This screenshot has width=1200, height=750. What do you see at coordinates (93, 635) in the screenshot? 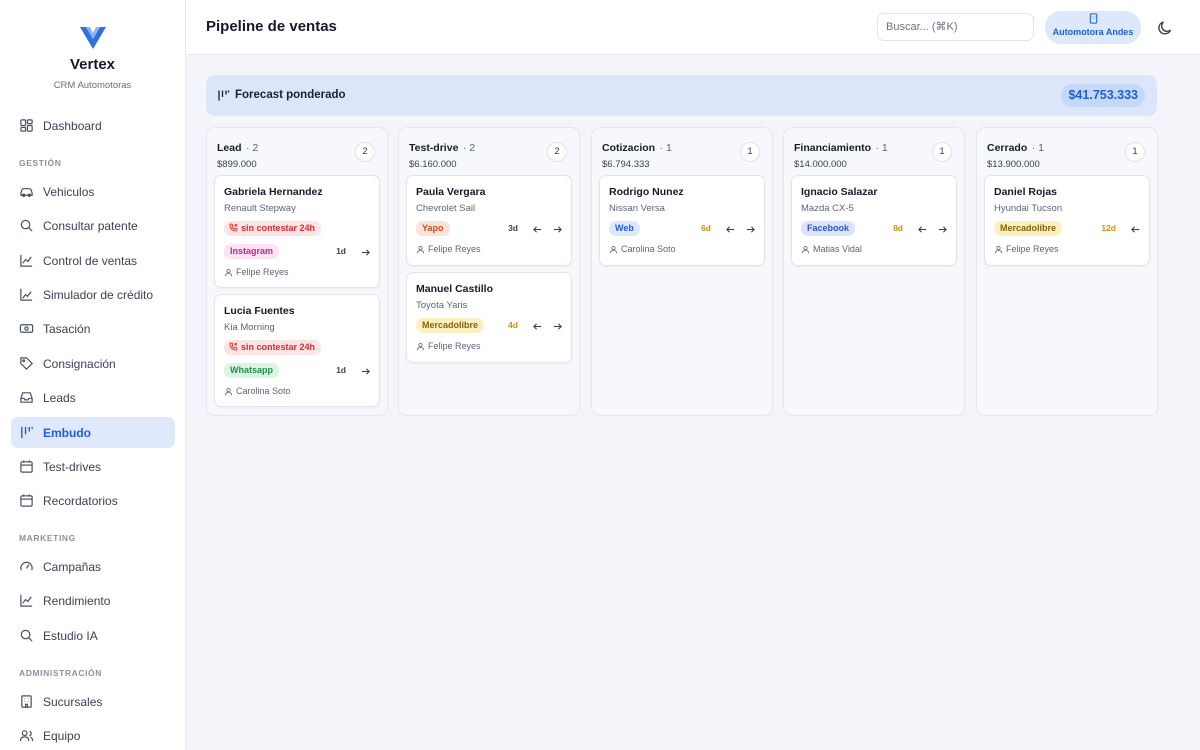
I see `sidebar-item-estudio-ia: Estudio IA` at bounding box center [93, 635].